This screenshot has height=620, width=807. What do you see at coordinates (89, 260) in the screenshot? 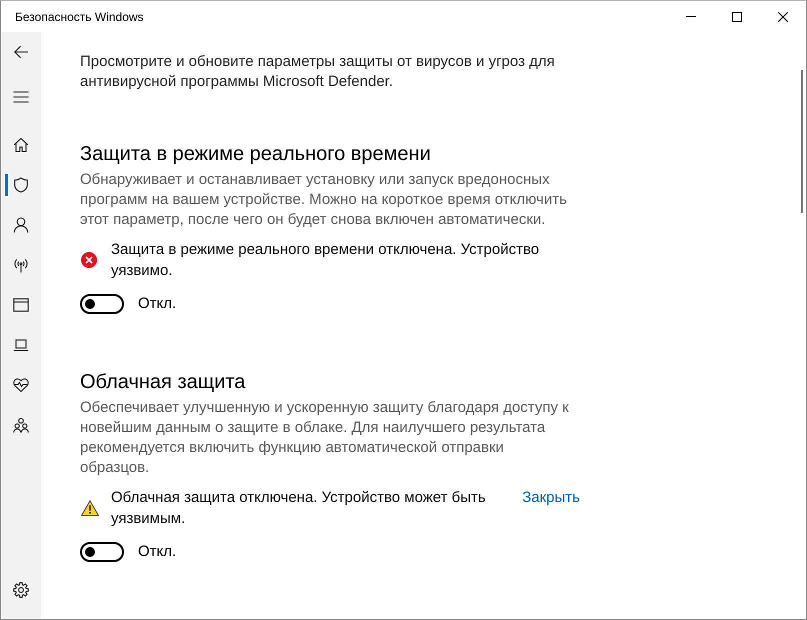
I see `error-icon` at bounding box center [89, 260].